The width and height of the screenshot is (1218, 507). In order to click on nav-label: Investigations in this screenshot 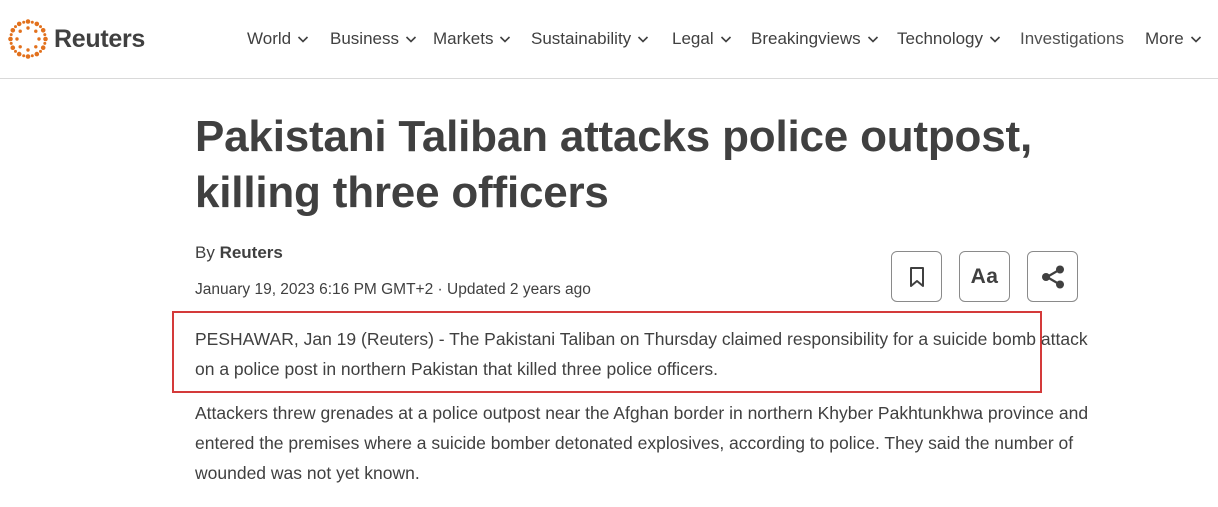, I will do `click(1072, 38)`.